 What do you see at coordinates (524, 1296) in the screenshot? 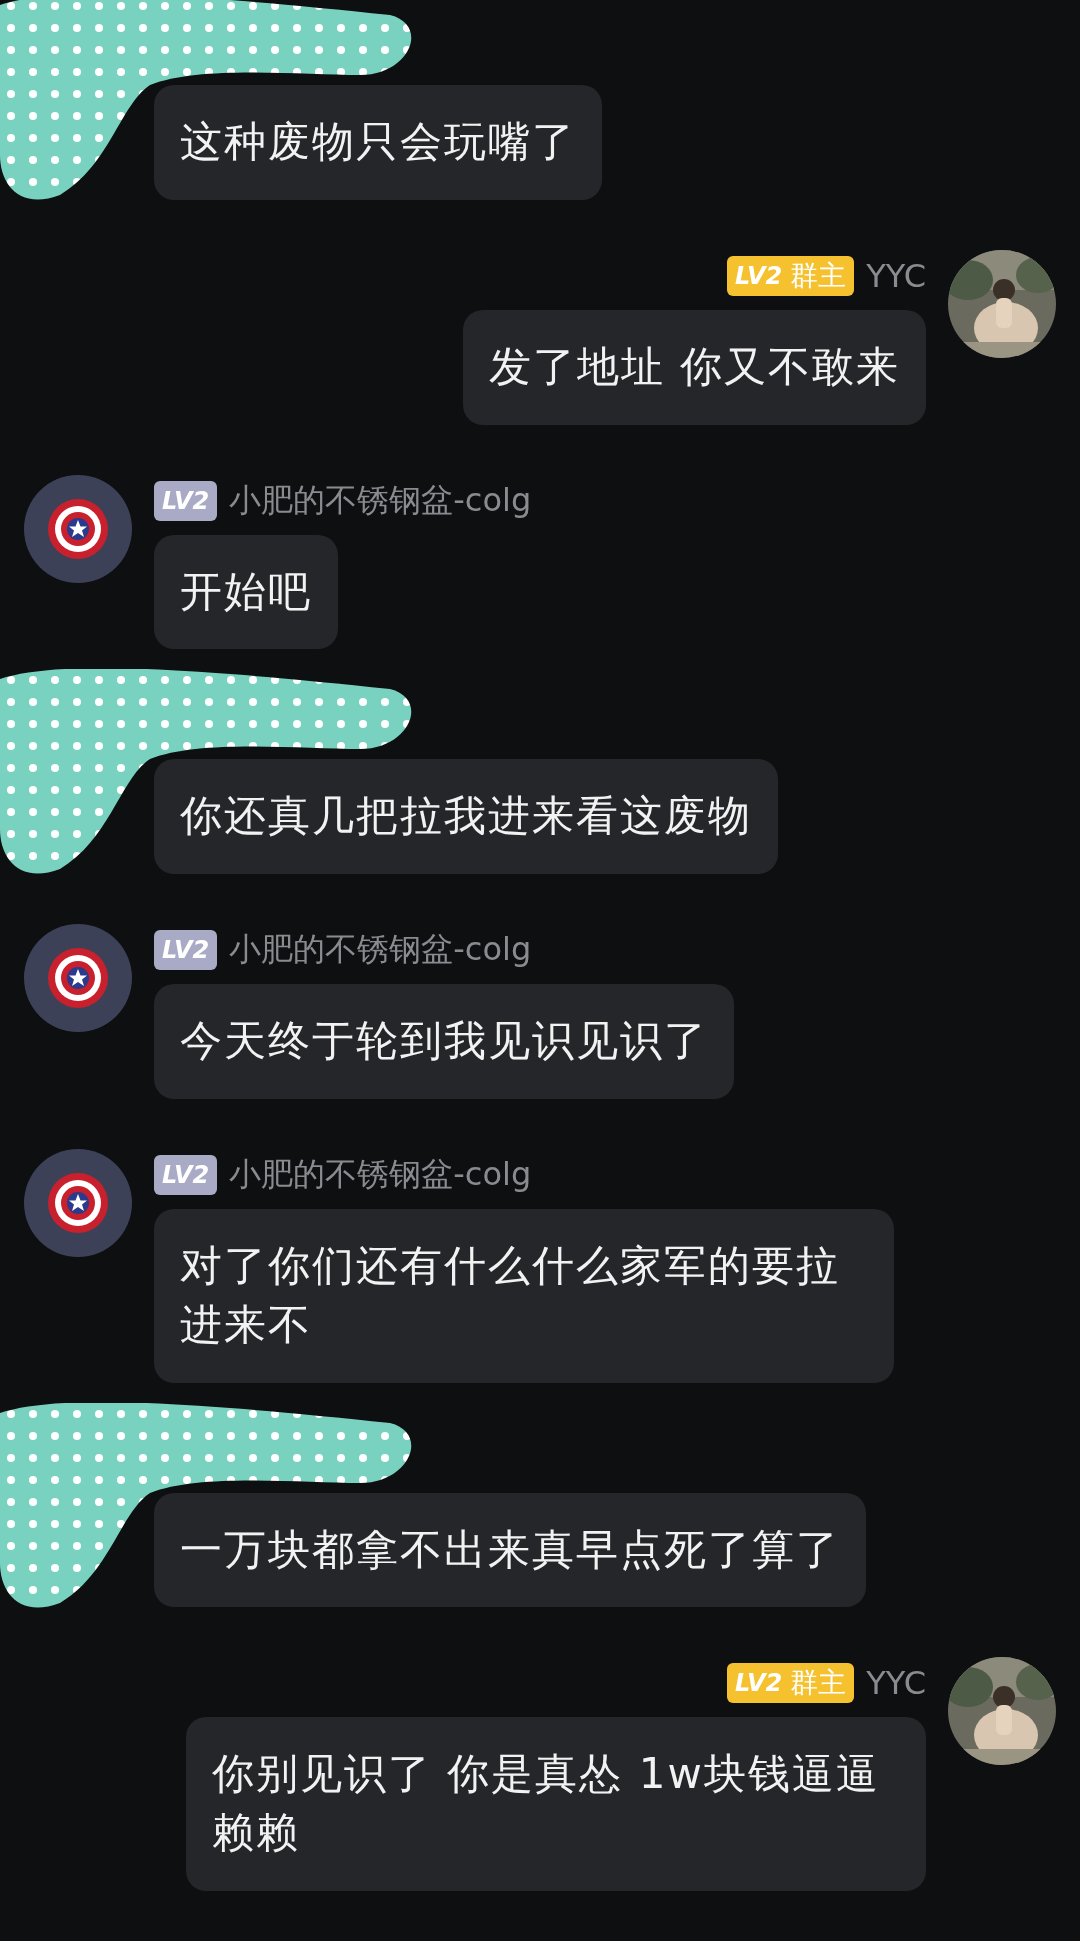
I see `message-bubble: 对了你们还有什么什么家军的要拉进来不` at bounding box center [524, 1296].